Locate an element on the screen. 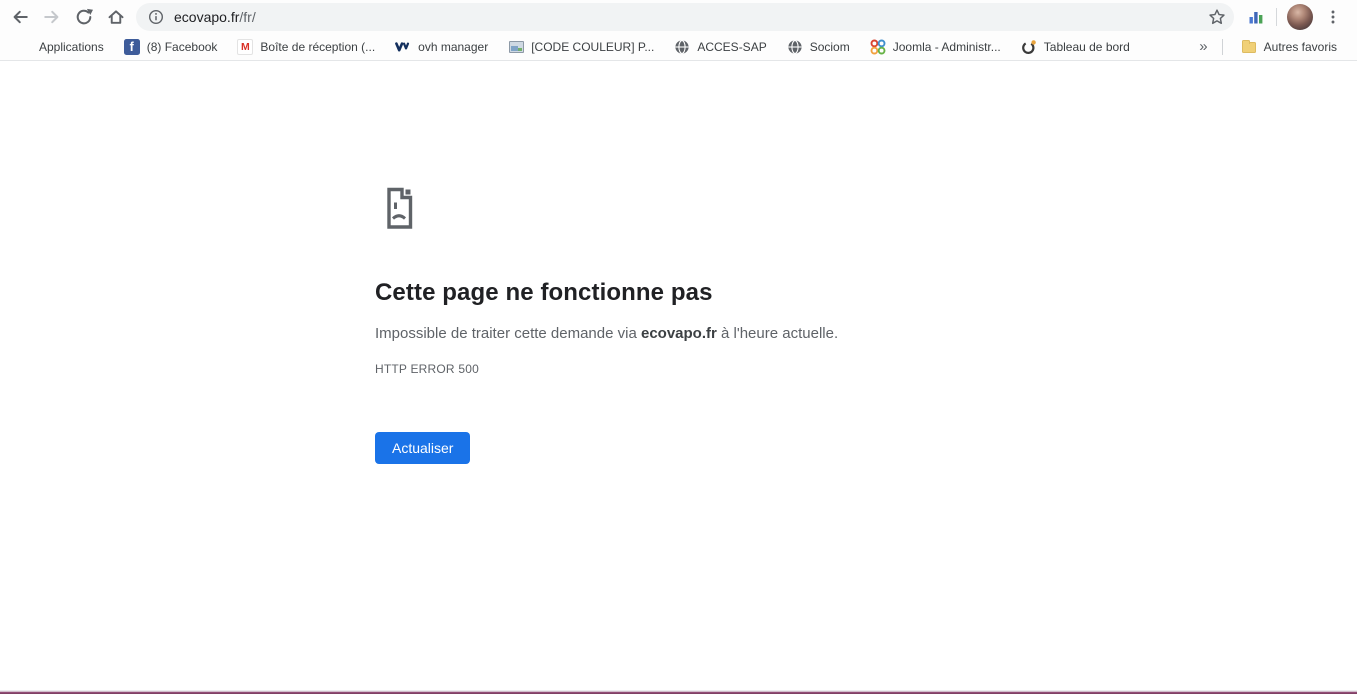 This screenshot has height=694, width=1357. analytics-extension-icon is located at coordinates (1256, 17).